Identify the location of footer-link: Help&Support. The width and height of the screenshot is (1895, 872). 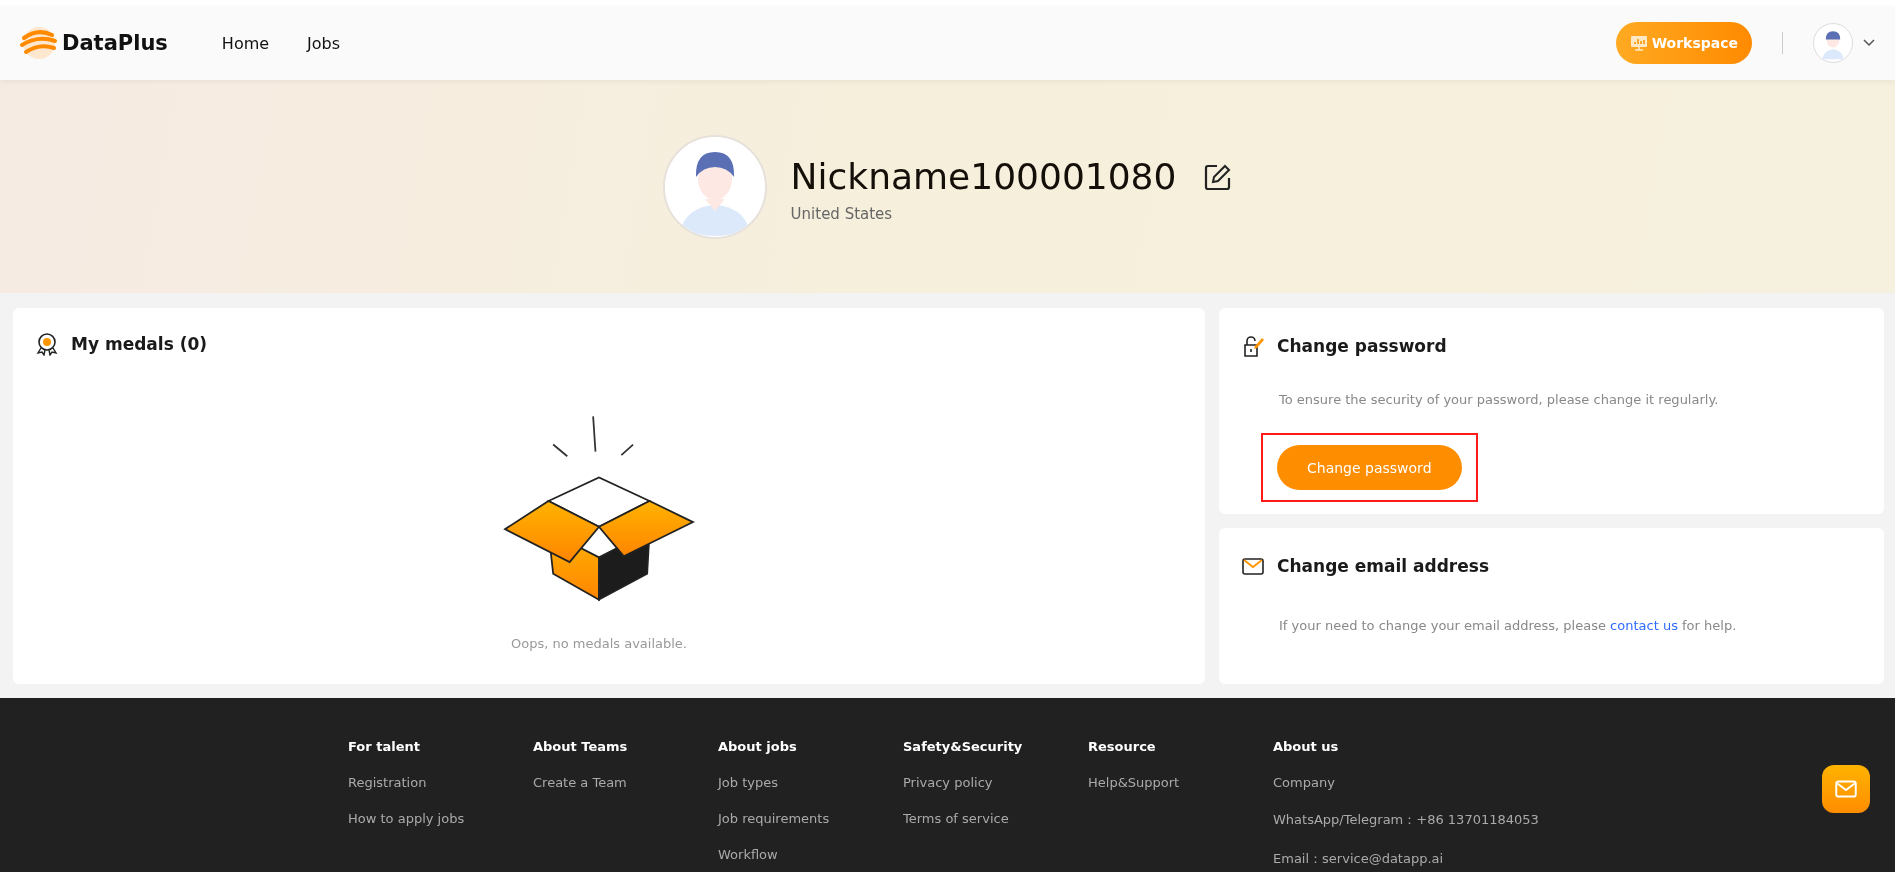
(1180, 782).